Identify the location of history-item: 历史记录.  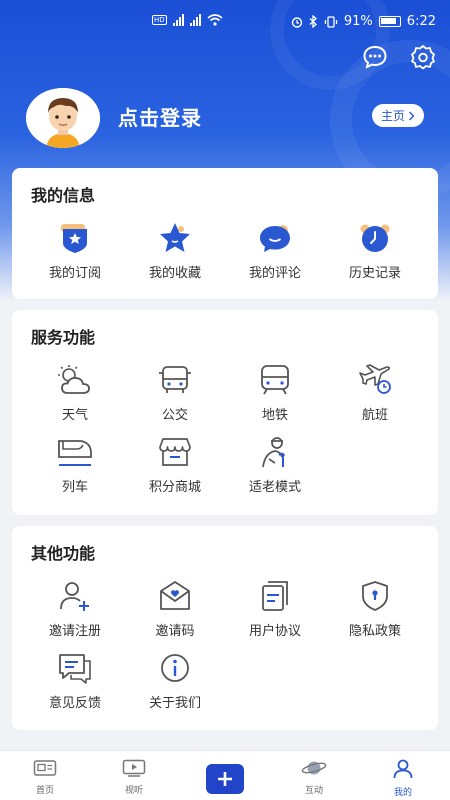
(375, 250).